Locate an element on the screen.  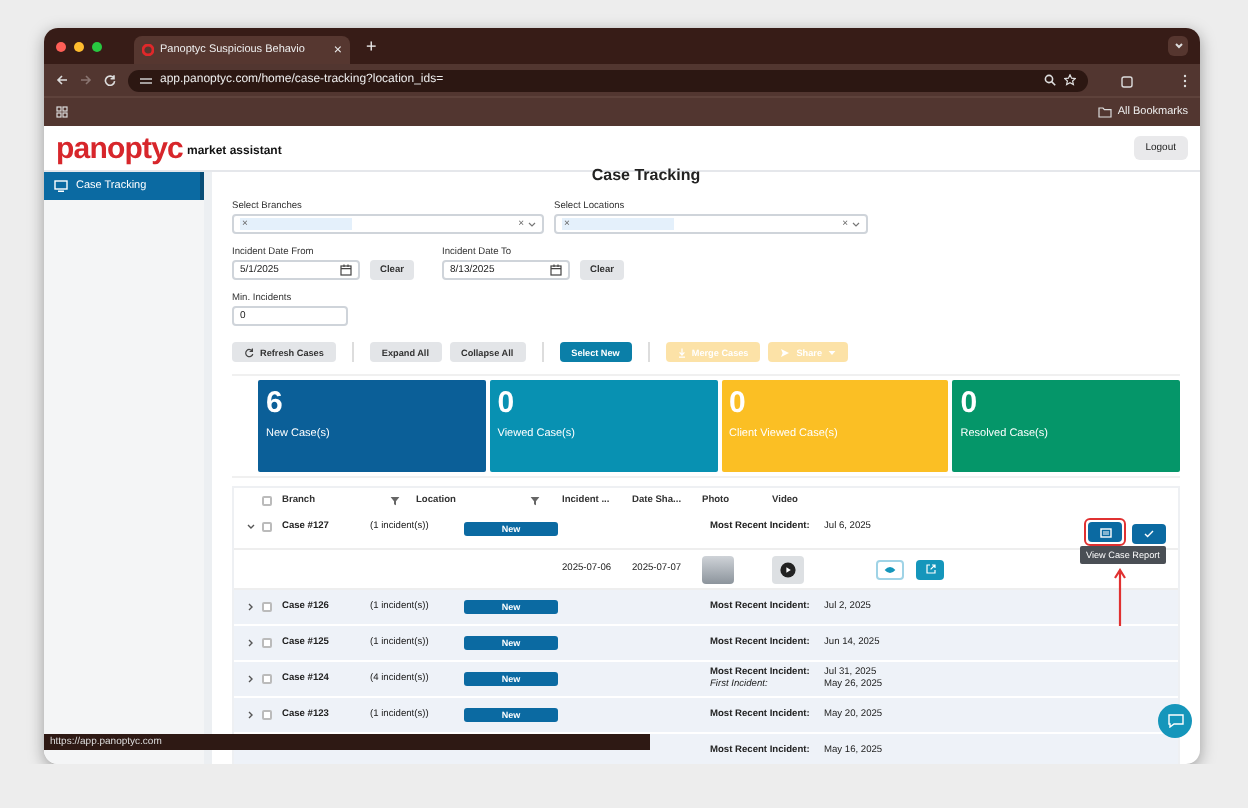
open-link-button is located at coordinates (930, 569).